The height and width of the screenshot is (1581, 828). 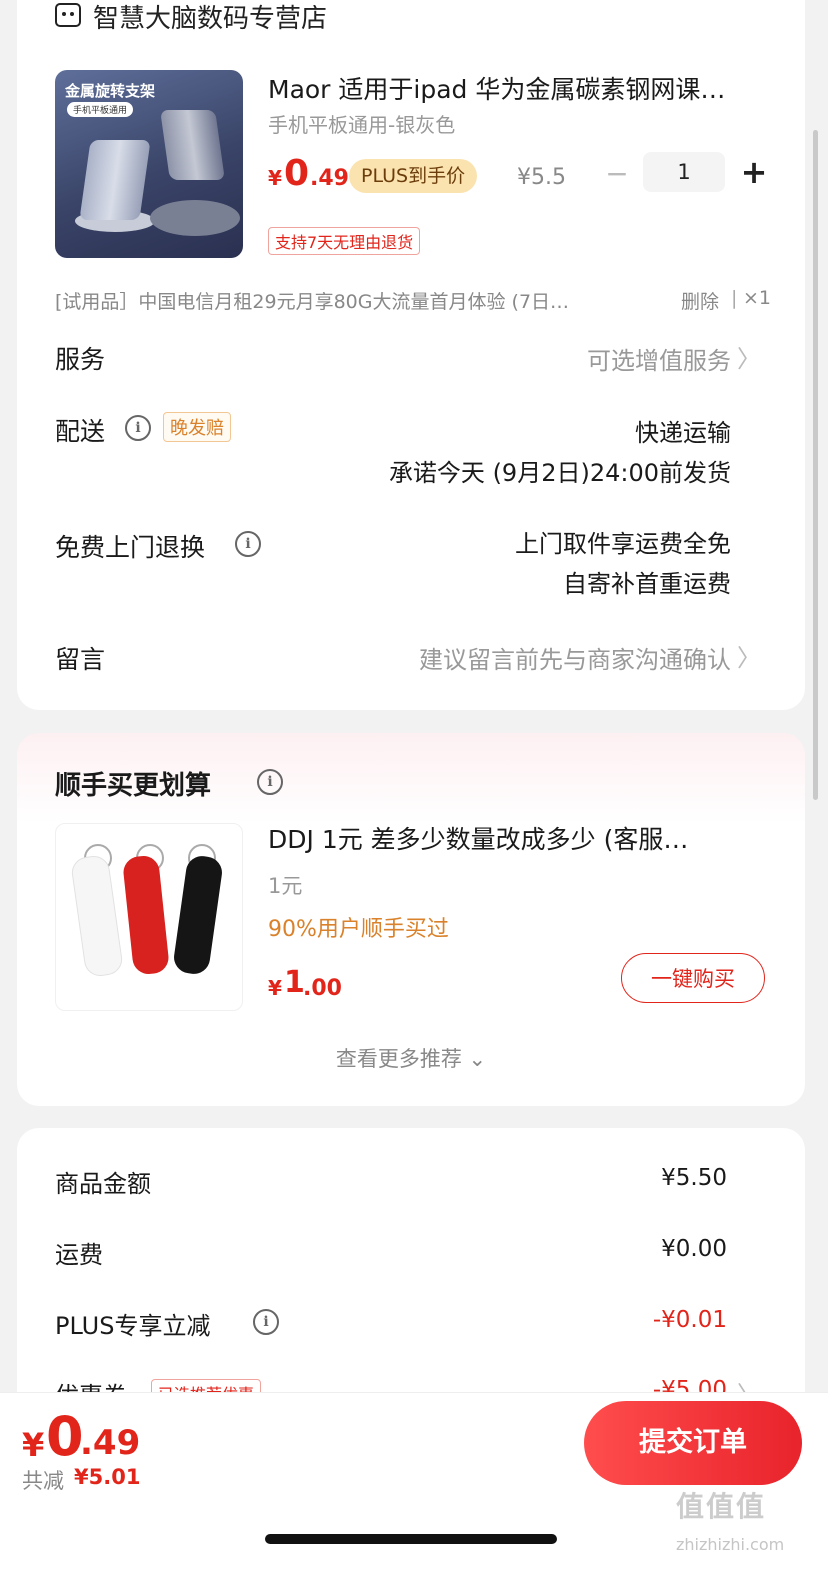 What do you see at coordinates (100, 109) in the screenshot?
I see `image-tag: 手机平板通用` at bounding box center [100, 109].